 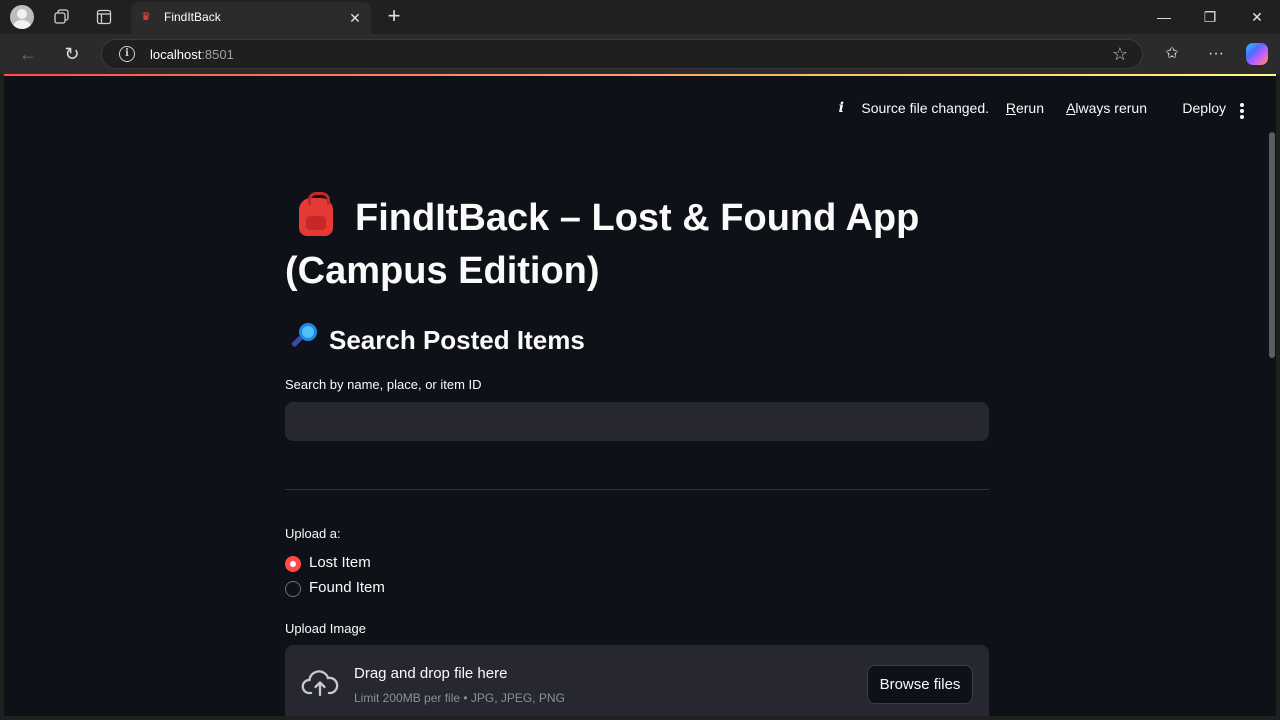 What do you see at coordinates (72, 54) in the screenshot?
I see `reload-icon: ↻` at bounding box center [72, 54].